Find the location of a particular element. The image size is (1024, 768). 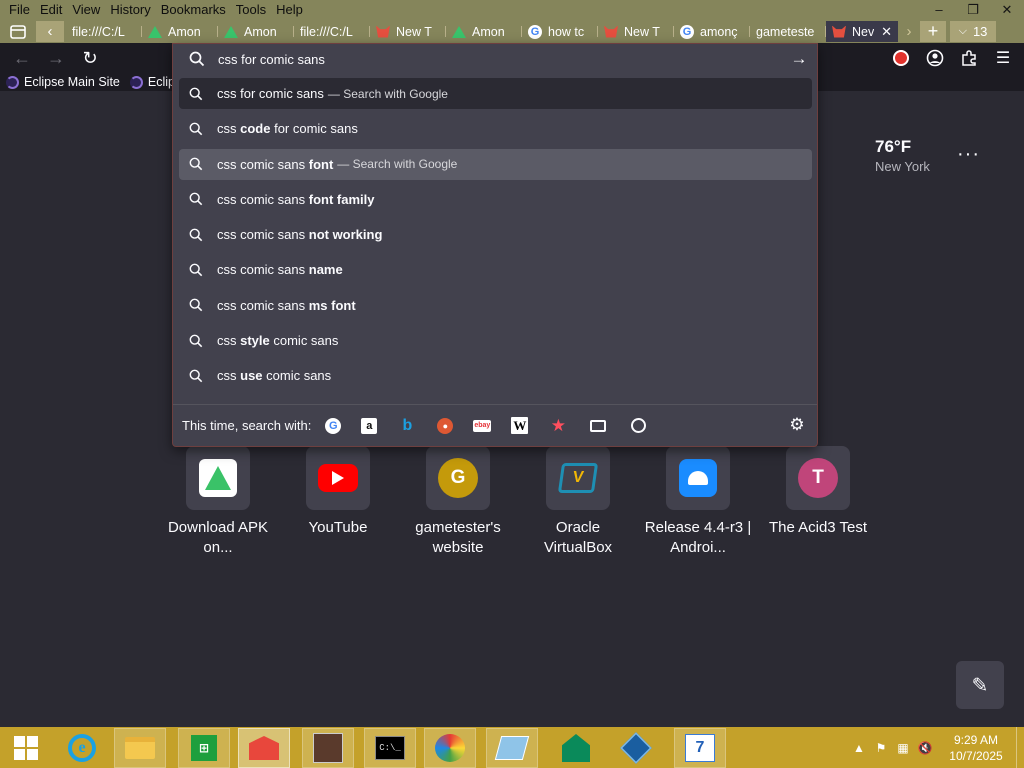

amazon-engine-icon: a is located at coordinates (369, 425).